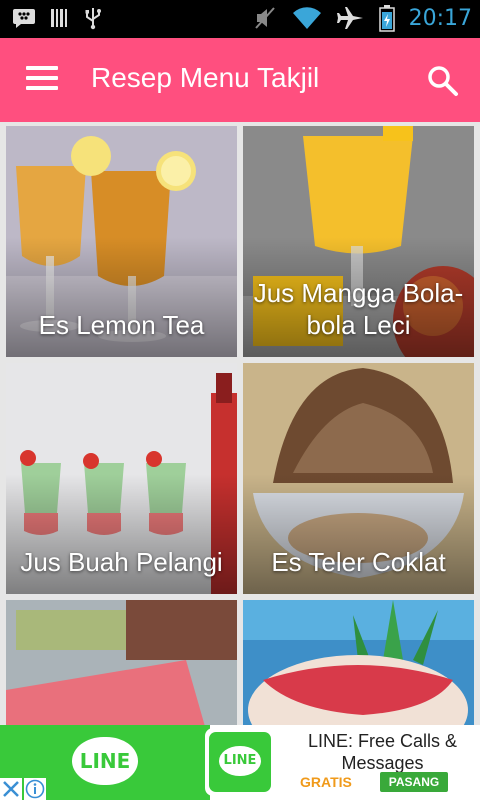 The width and height of the screenshot is (480, 804). I want to click on close-icon, so click(11, 789).